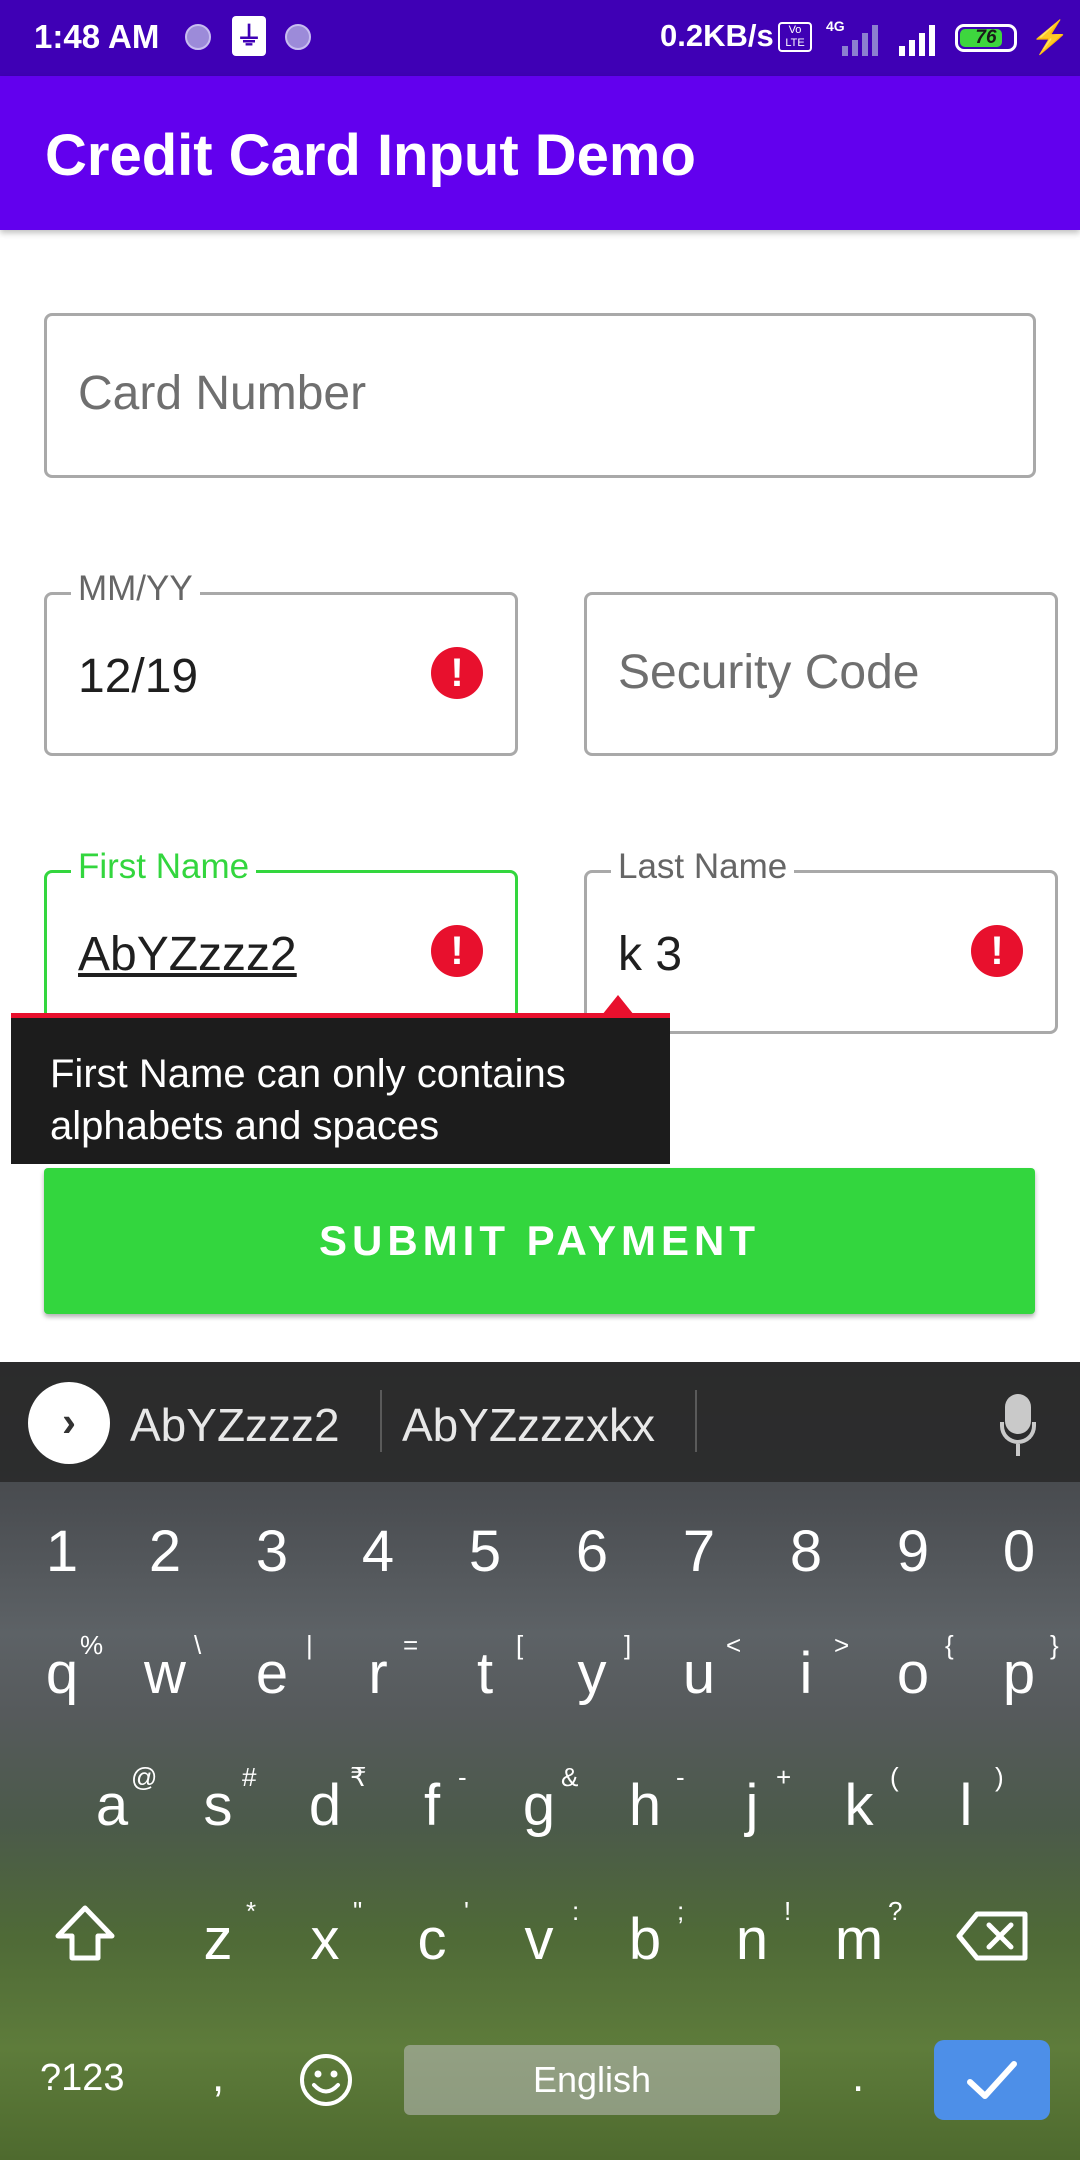  I want to click on key-b: b, so click(645, 1939).